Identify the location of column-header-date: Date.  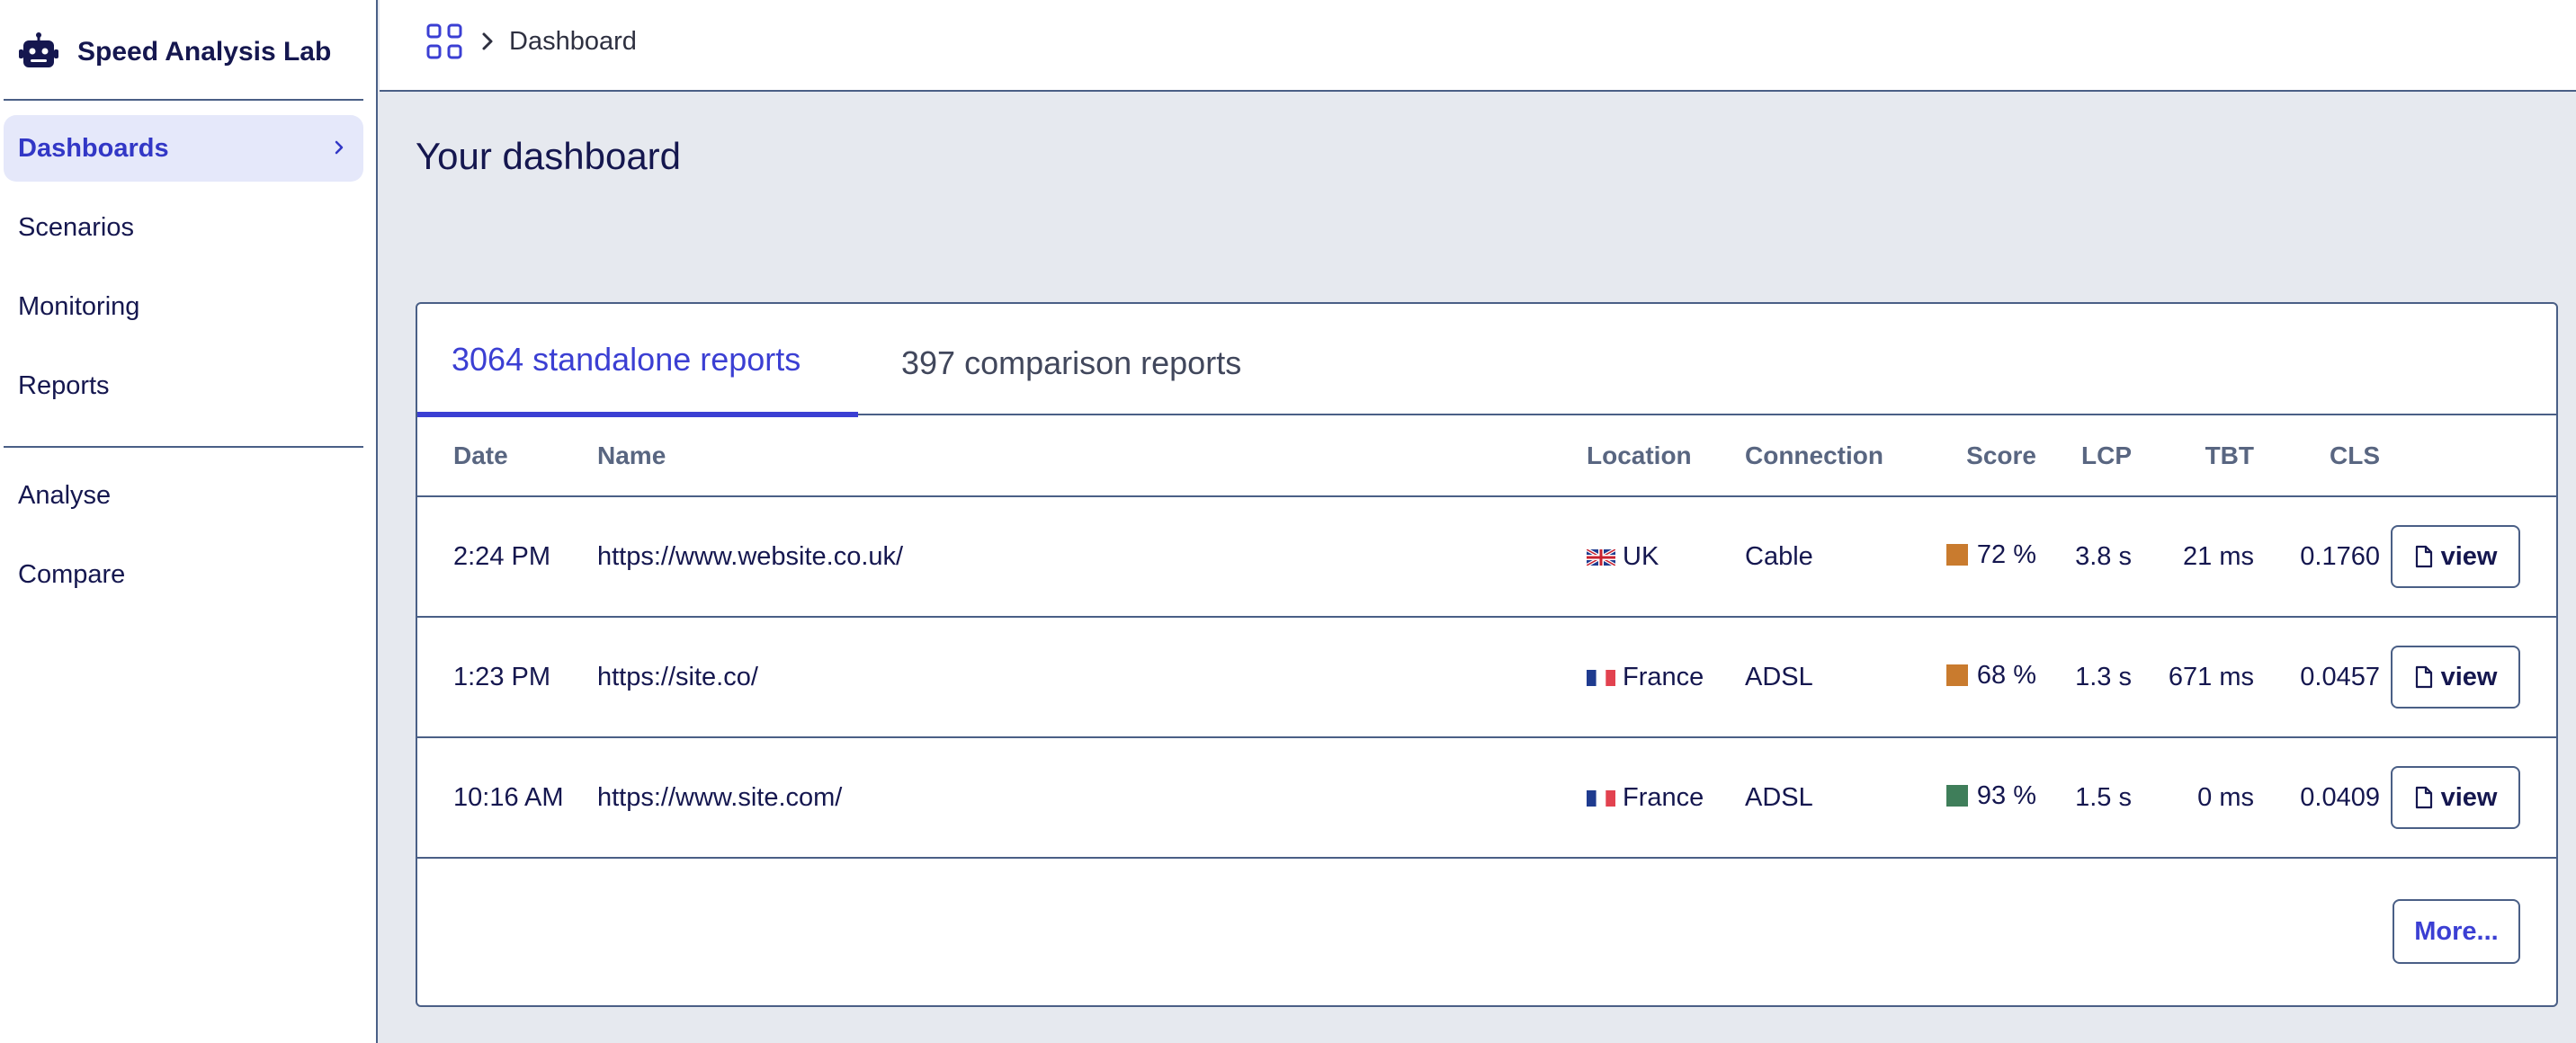
(507, 456).